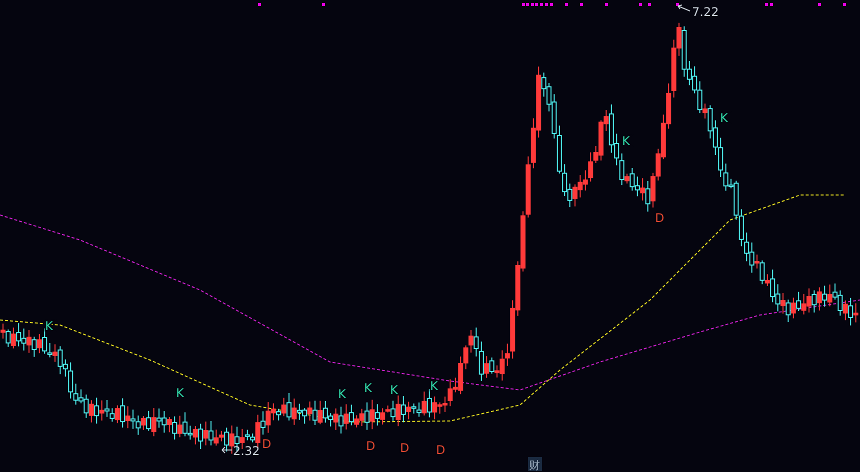 Image resolution: width=860 pixels, height=472 pixels. Describe the element at coordinates (698, 11) in the screenshot. I see `high-price-pointer: 7.22` at that location.